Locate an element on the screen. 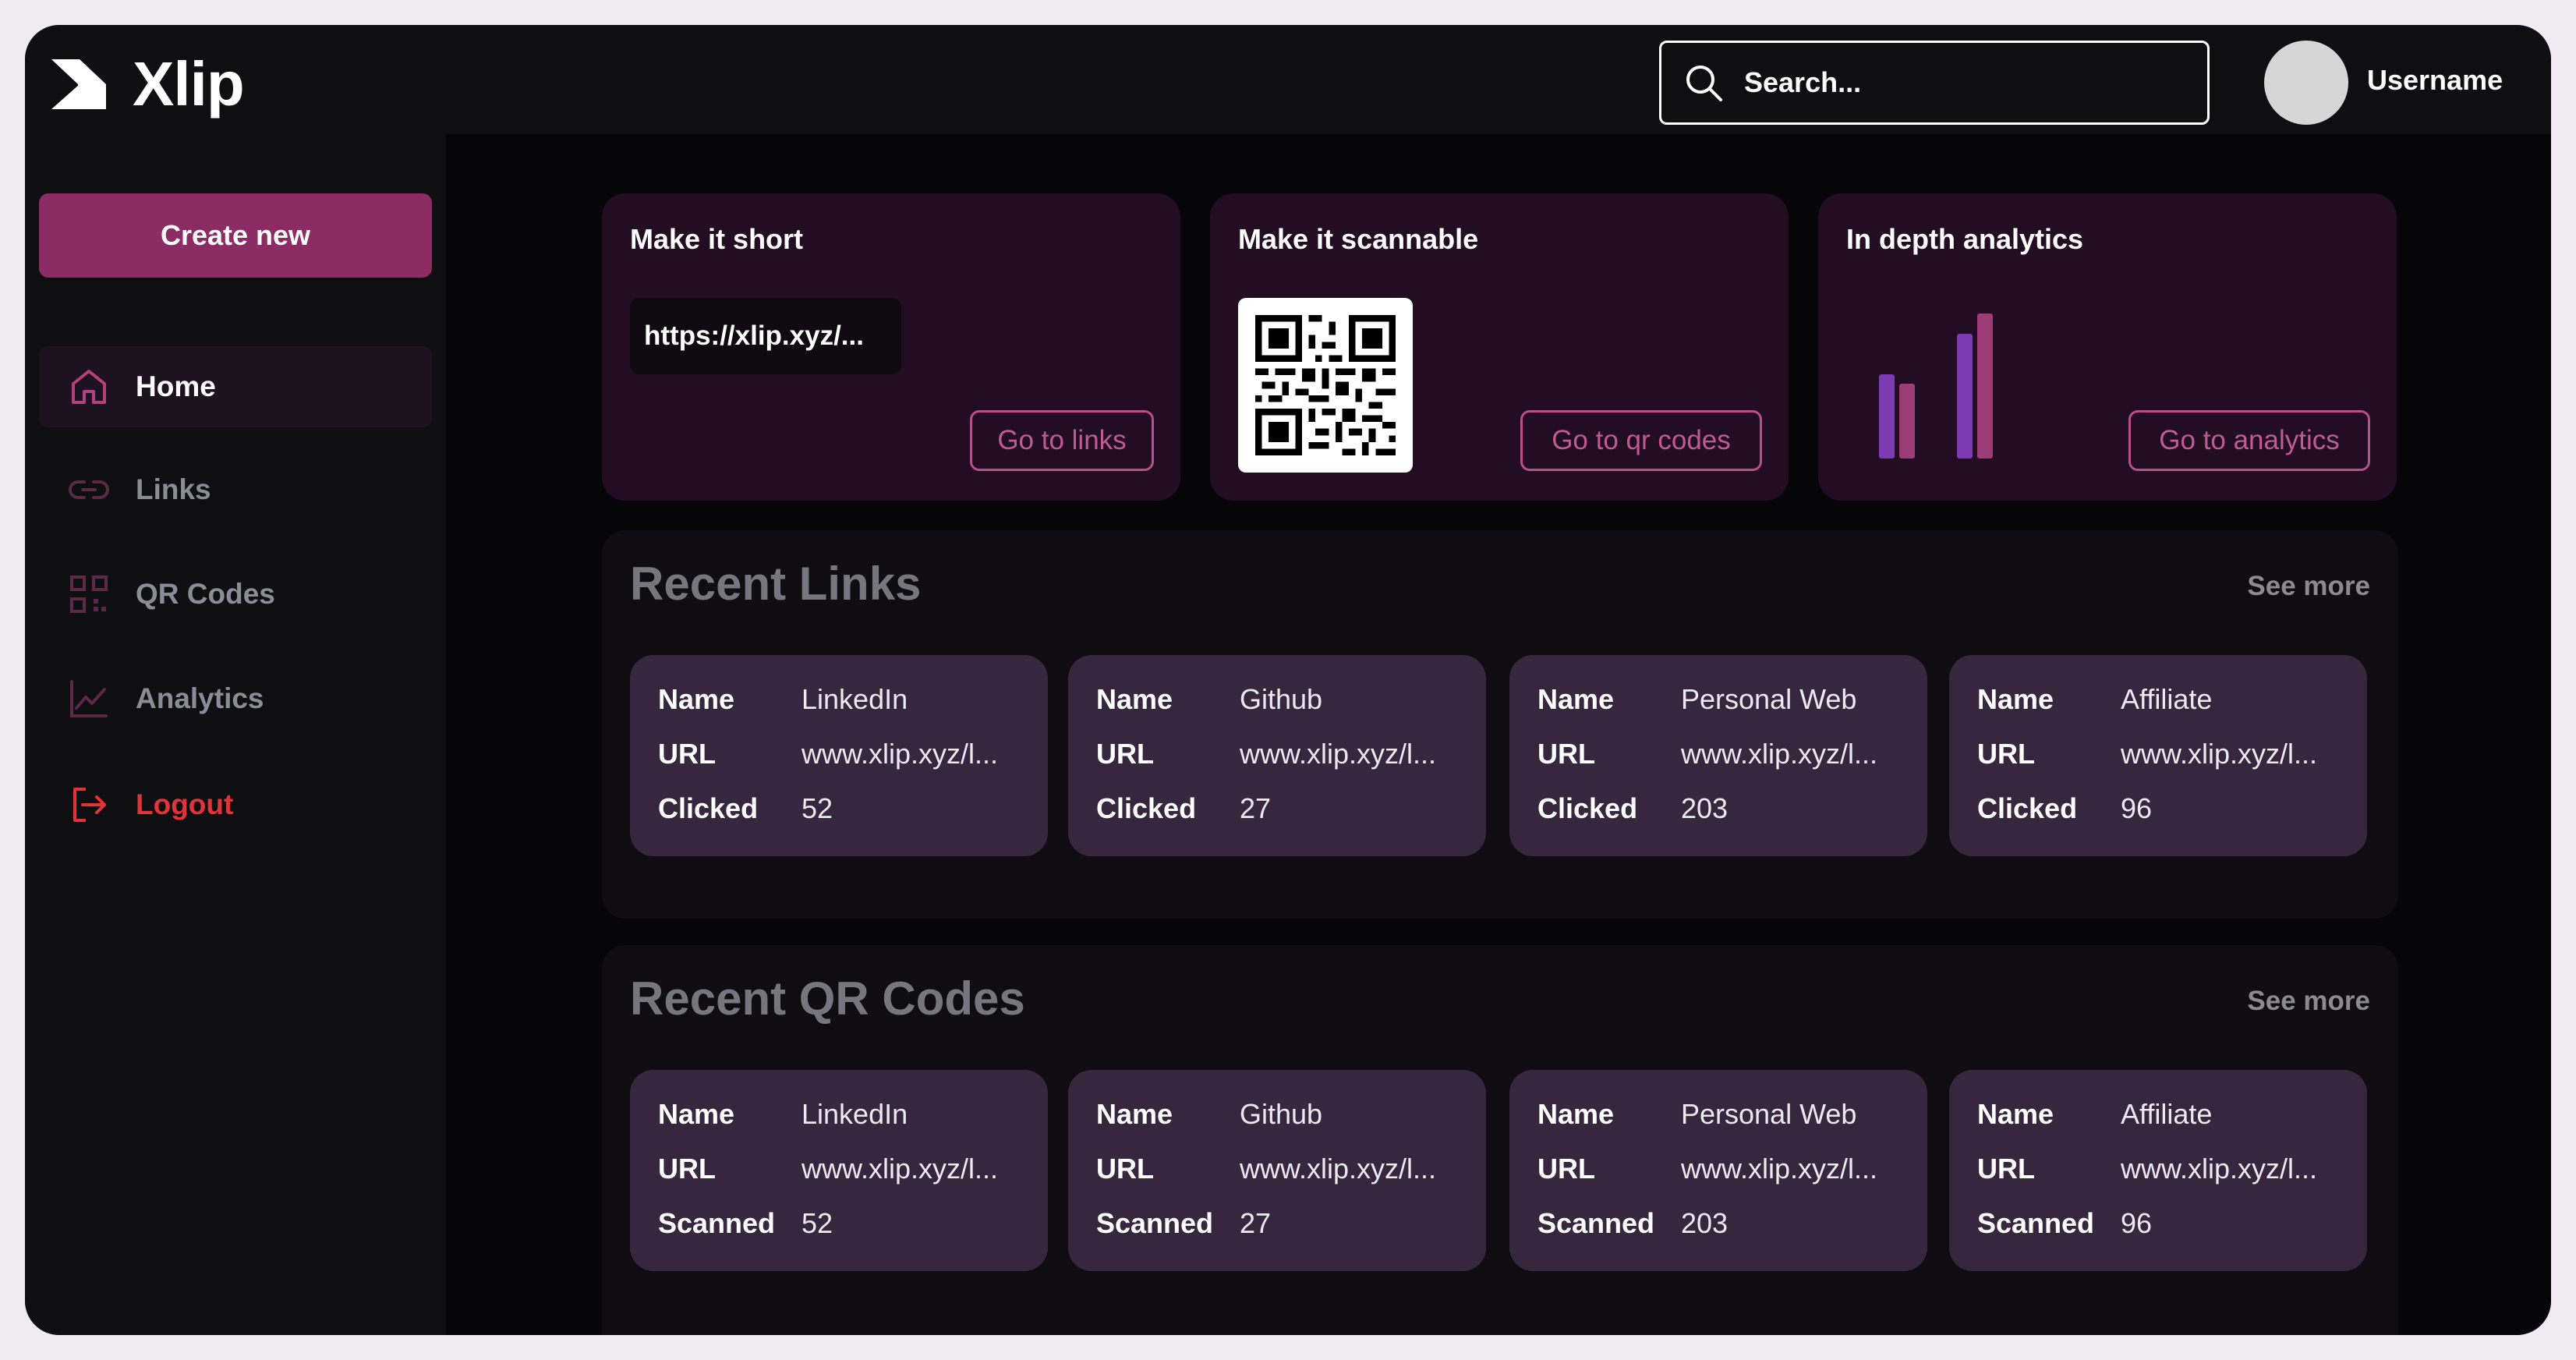 This screenshot has width=2576, height=1360. link-name: LinkedIn is located at coordinates (854, 699).